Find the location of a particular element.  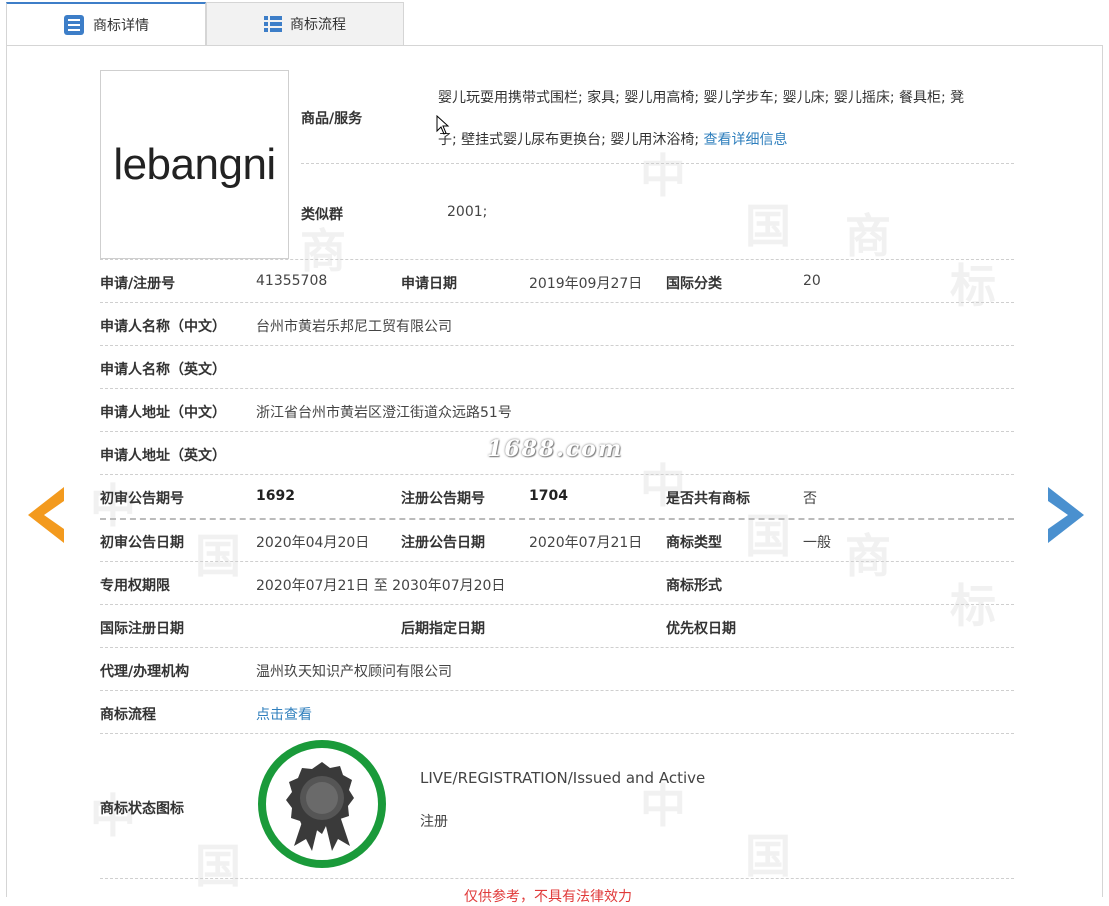

intl-reg-date-label: 国际注册日期 is located at coordinates (142, 629).